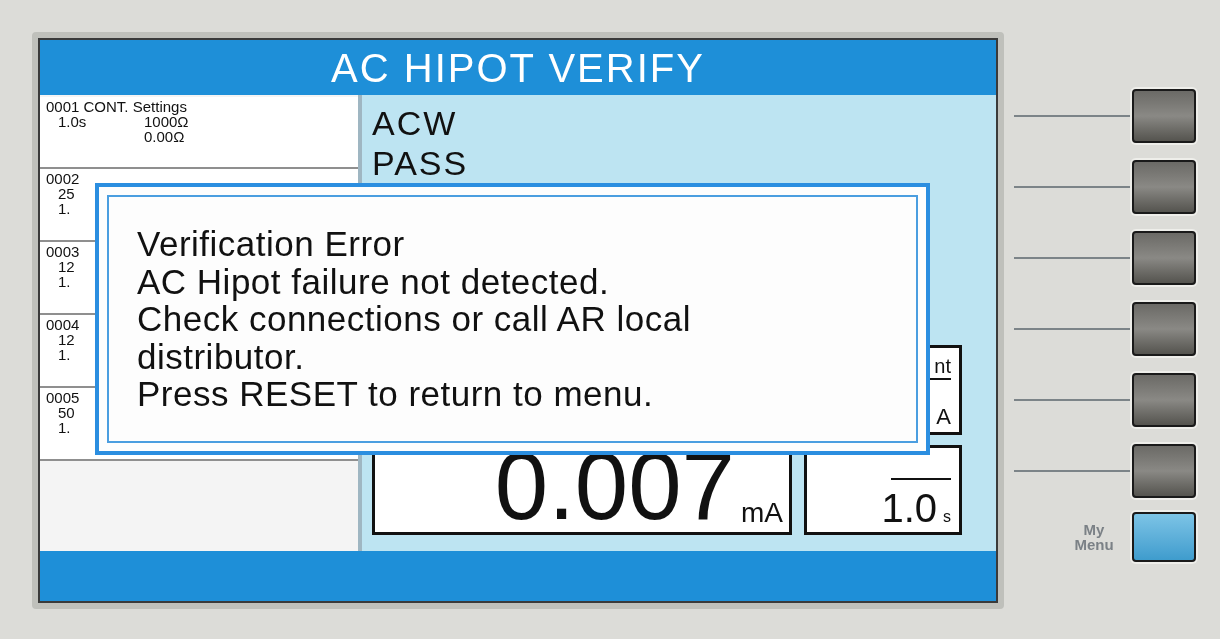 The height and width of the screenshot is (639, 1220). I want to click on step-value: 1000Ω, so click(166, 121).